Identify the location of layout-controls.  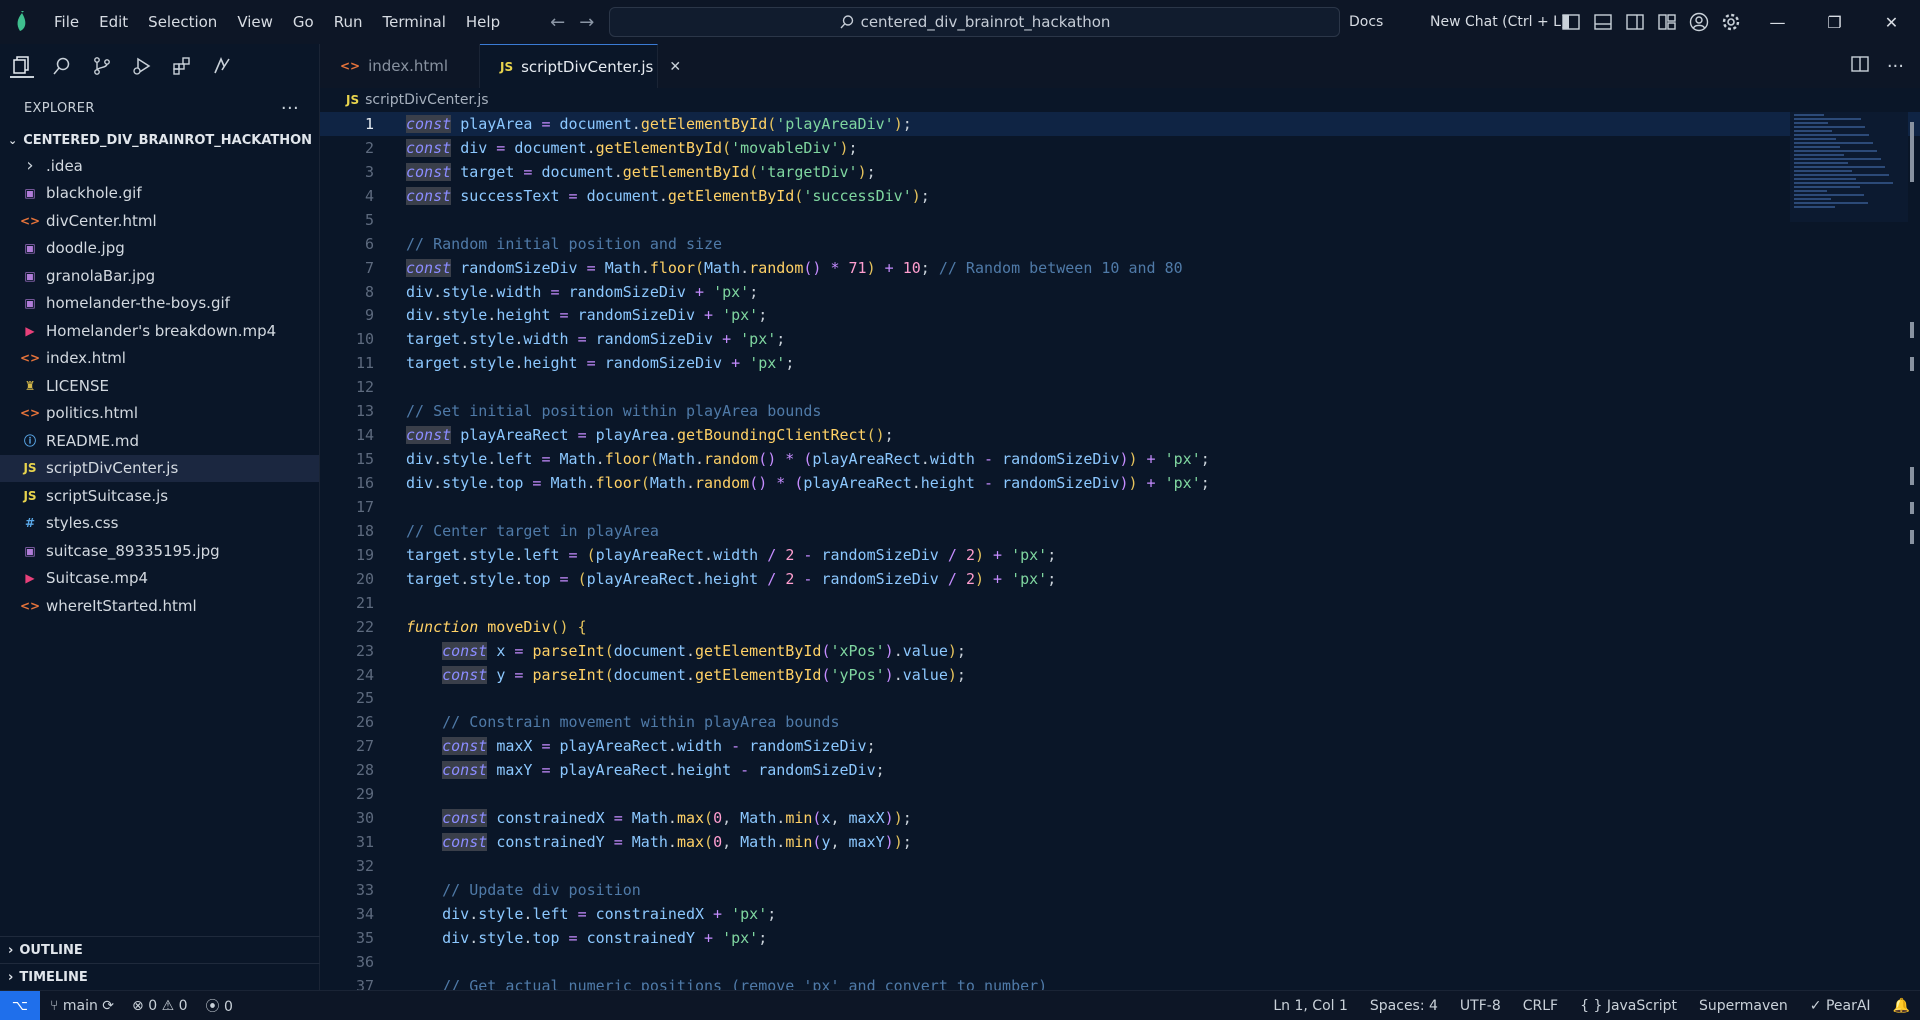
(1651, 22).